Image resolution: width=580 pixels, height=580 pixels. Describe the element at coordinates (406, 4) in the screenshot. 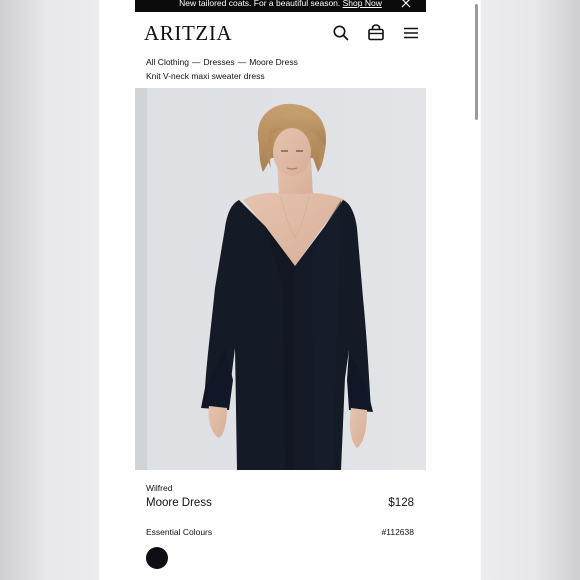

I see `close-icon` at that location.